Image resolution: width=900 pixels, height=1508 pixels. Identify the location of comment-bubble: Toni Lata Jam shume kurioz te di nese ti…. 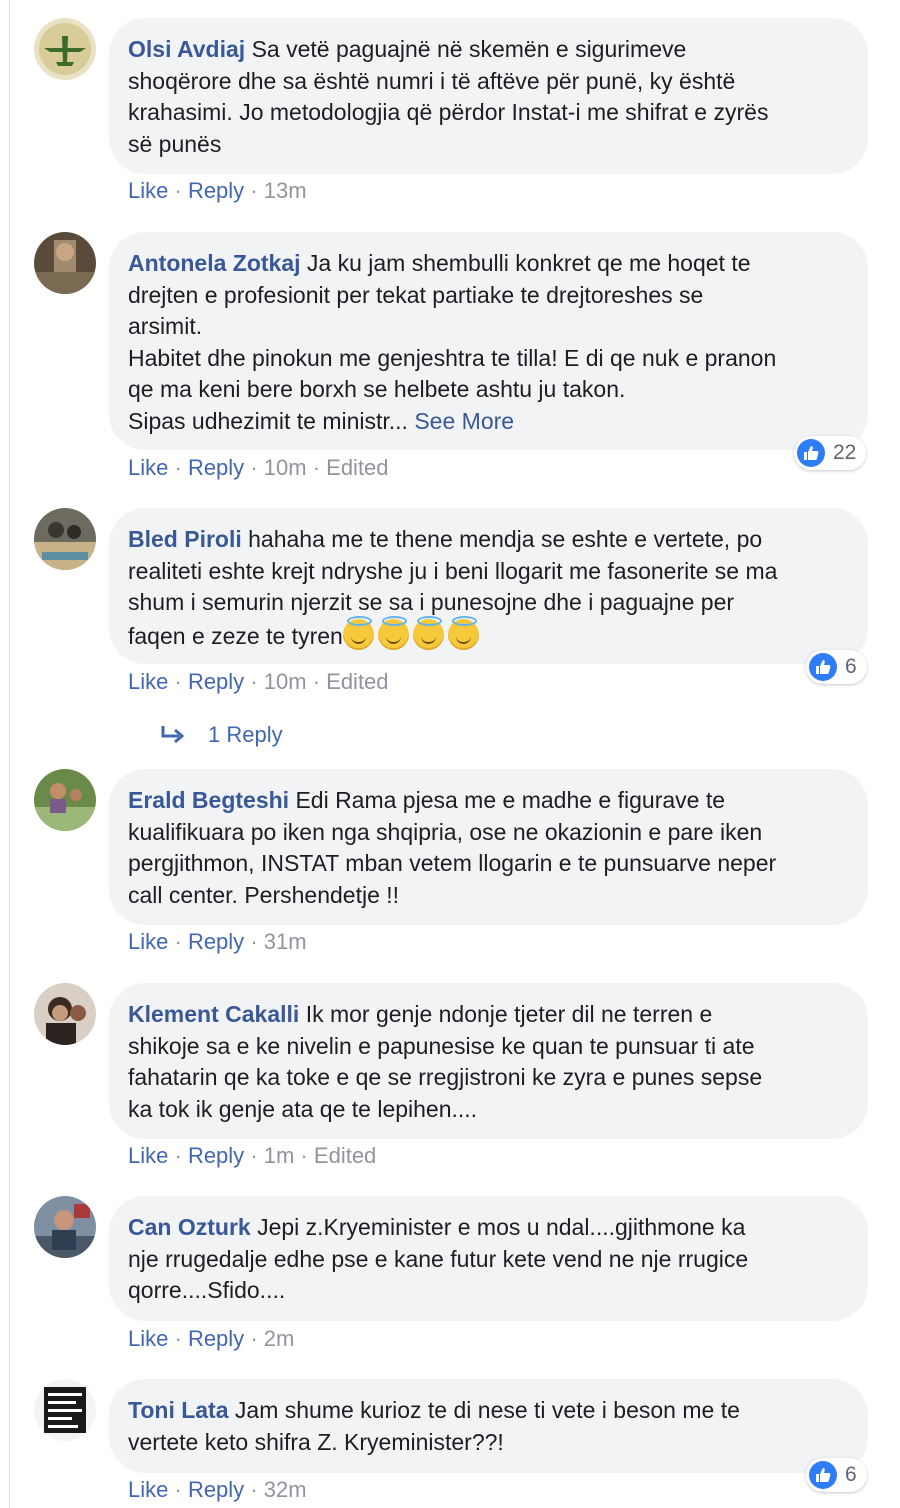
(488, 1426).